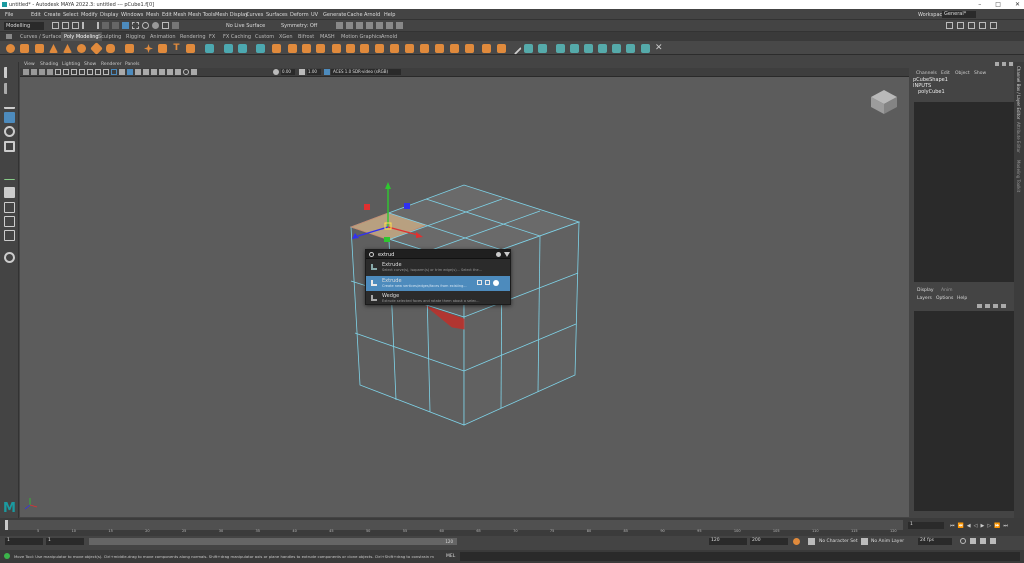 The height and width of the screenshot is (563, 1024). I want to click on shelf-tab-bifrost: Bifrost, so click(306, 37).